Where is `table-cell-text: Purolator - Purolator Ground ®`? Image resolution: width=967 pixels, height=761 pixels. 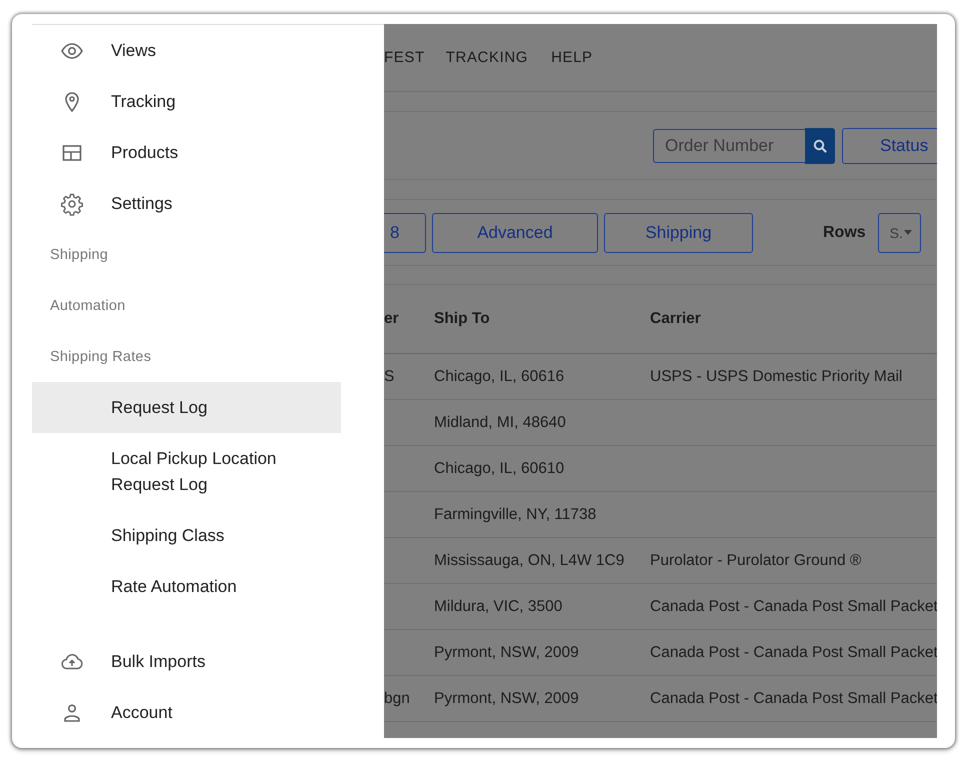
table-cell-text: Purolator - Purolator Ground ® is located at coordinates (756, 561).